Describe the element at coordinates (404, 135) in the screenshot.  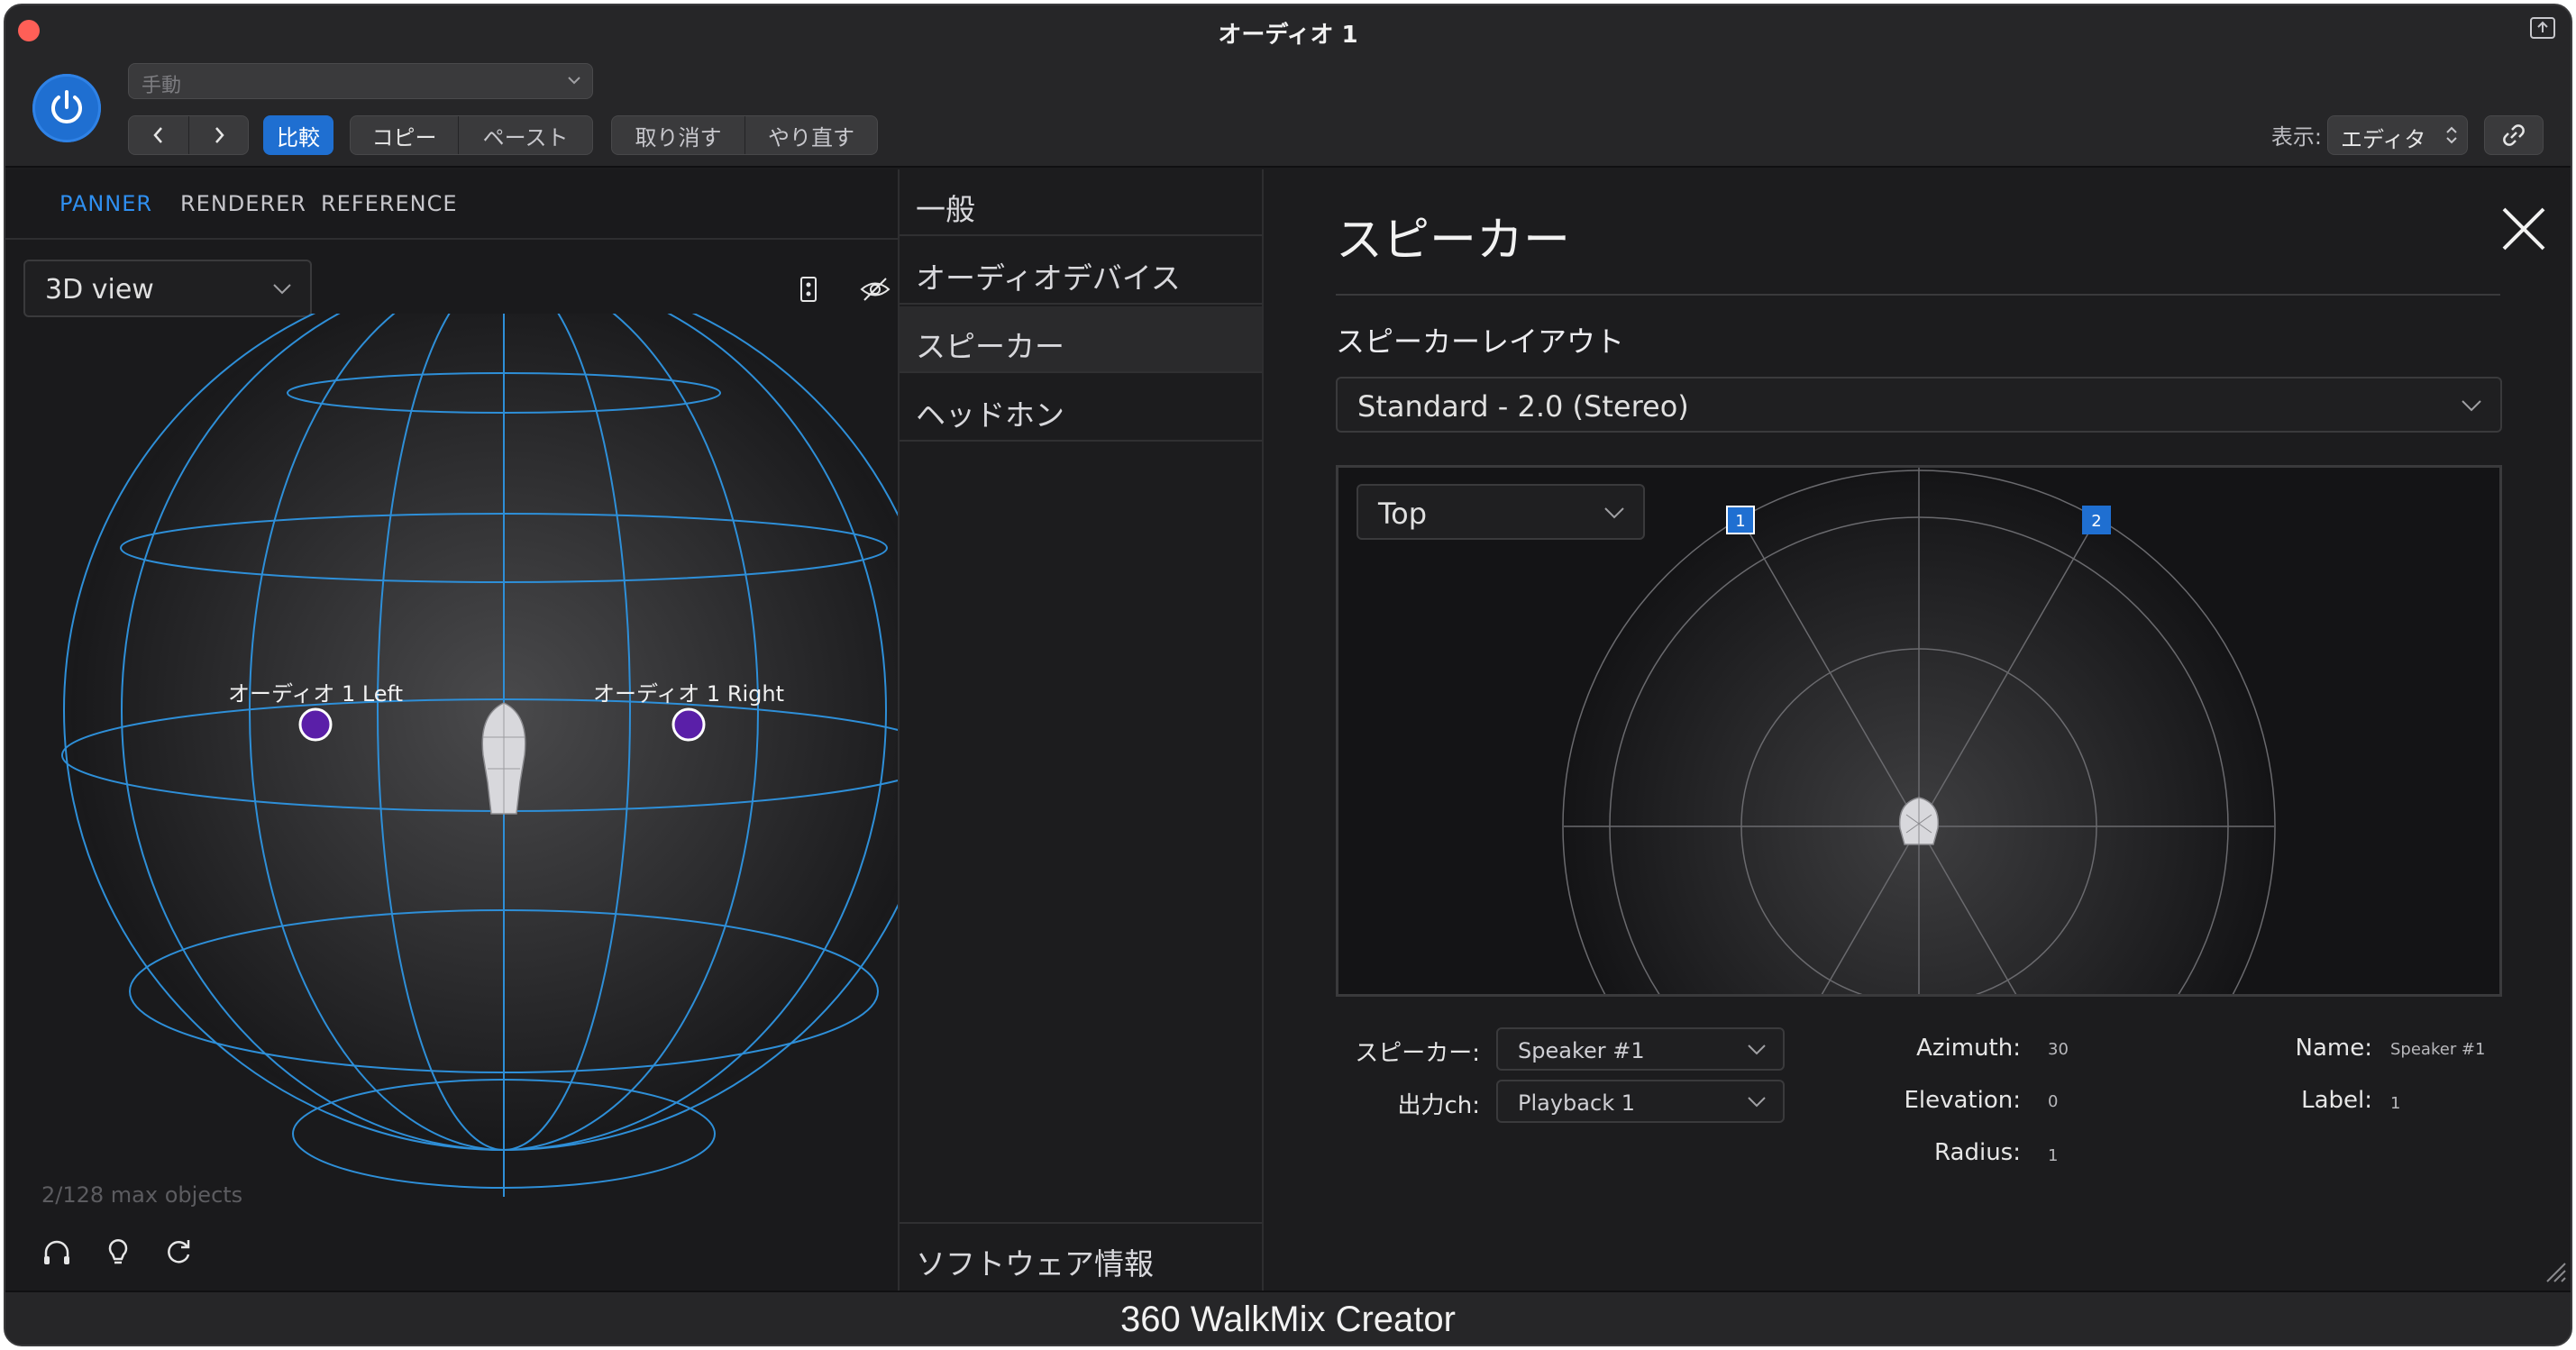
I see `copy-button: コピー` at that location.